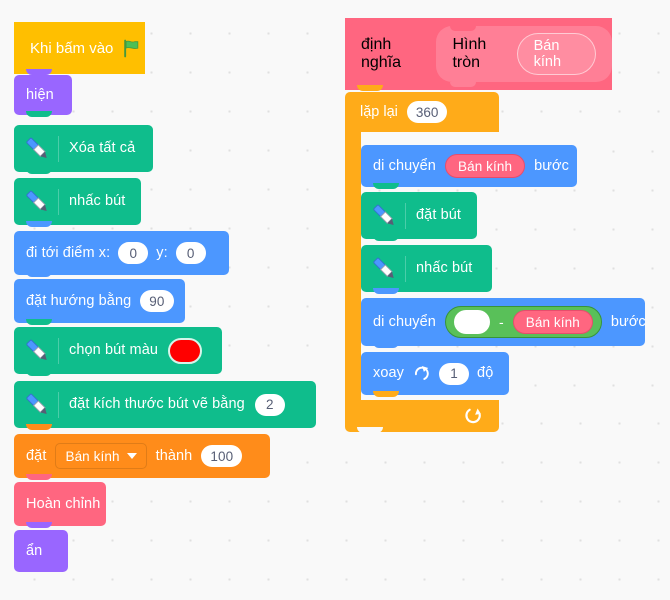 The image size is (670, 600). Describe the element at coordinates (473, 416) in the screenshot. I see `loop-arrow-icon` at that location.